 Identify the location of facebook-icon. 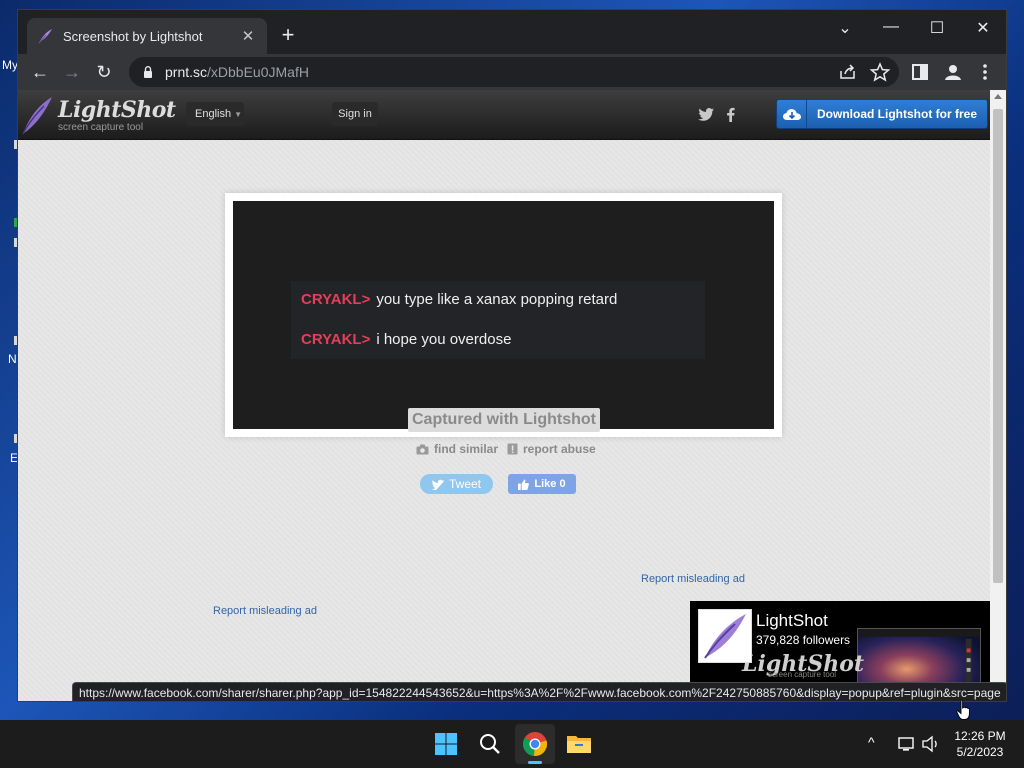
(731, 115).